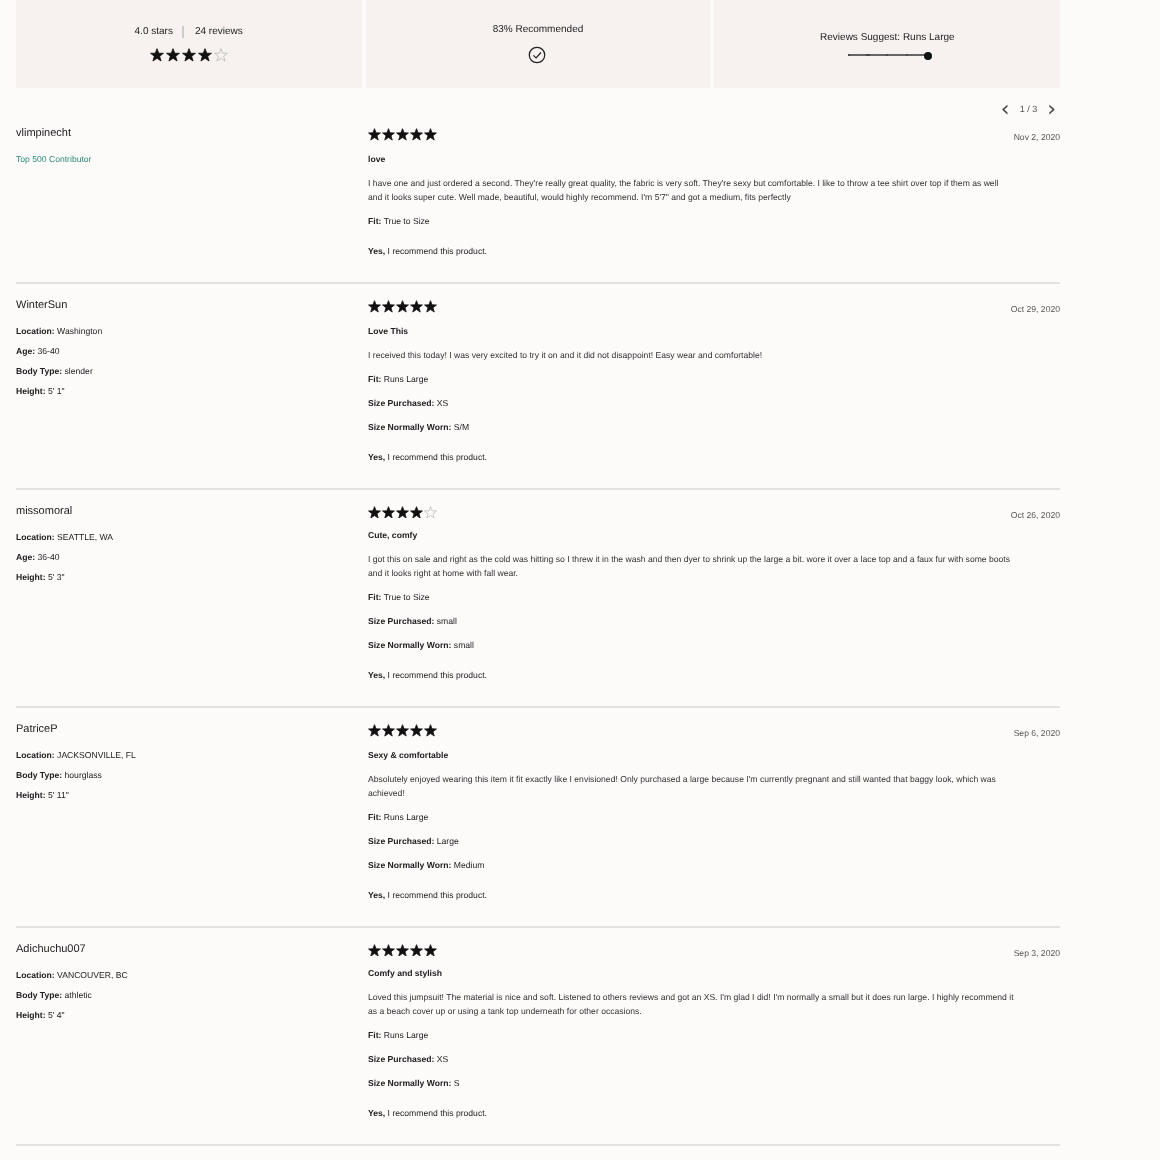 Image resolution: width=1160 pixels, height=1160 pixels. I want to click on check-circle-icon, so click(537, 55).